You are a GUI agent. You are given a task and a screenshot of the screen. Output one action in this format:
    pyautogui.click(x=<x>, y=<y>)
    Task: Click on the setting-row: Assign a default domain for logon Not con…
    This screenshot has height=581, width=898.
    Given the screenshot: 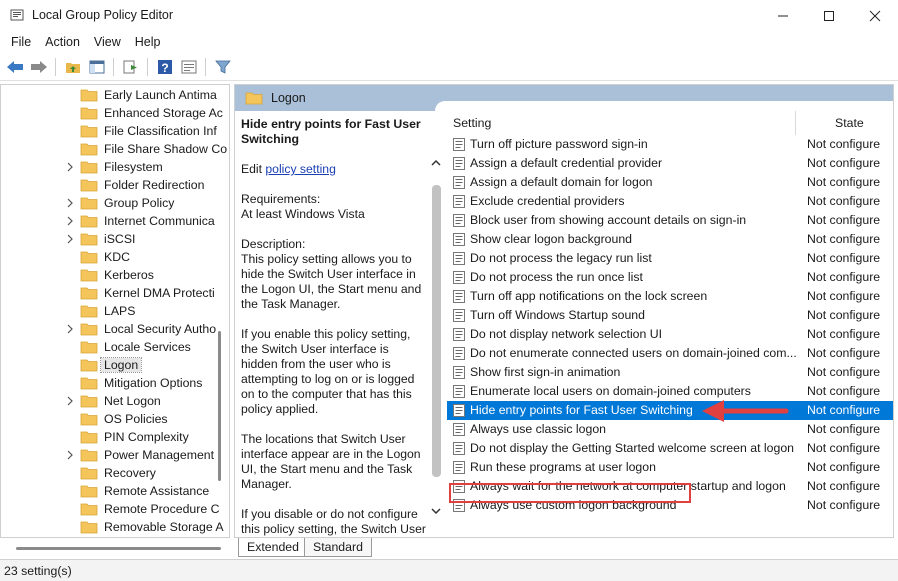 What is the action you would take?
    pyautogui.click(x=670, y=182)
    